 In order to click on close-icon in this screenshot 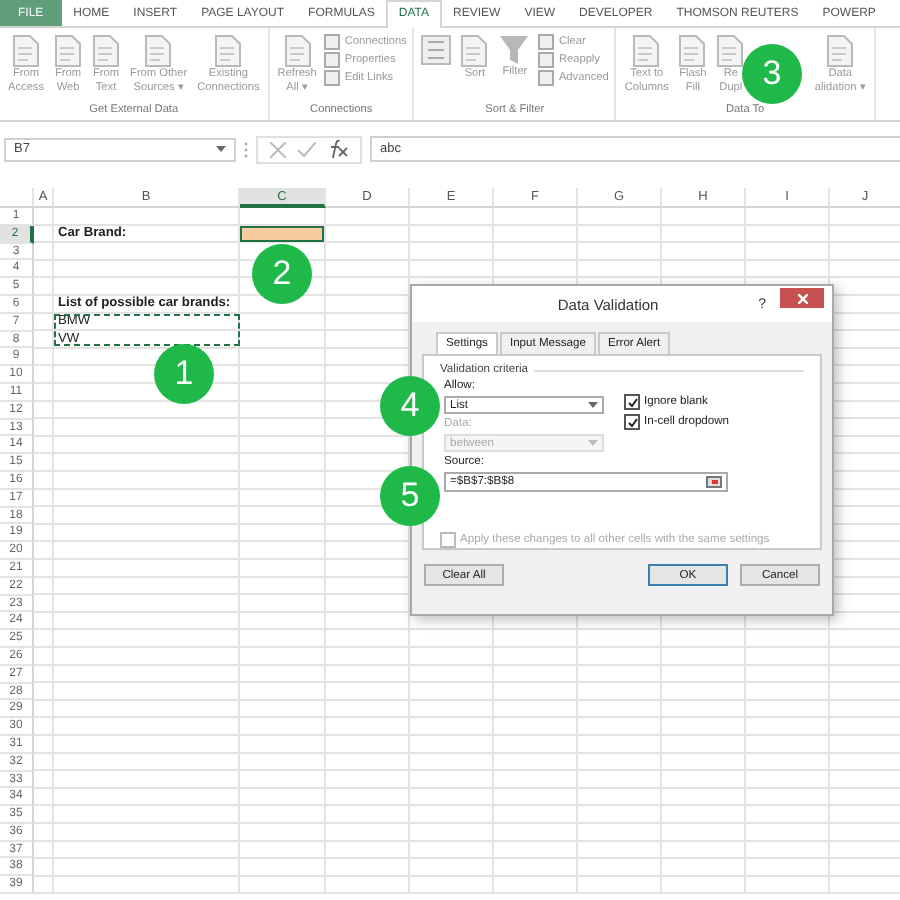, I will do `click(802, 298)`.